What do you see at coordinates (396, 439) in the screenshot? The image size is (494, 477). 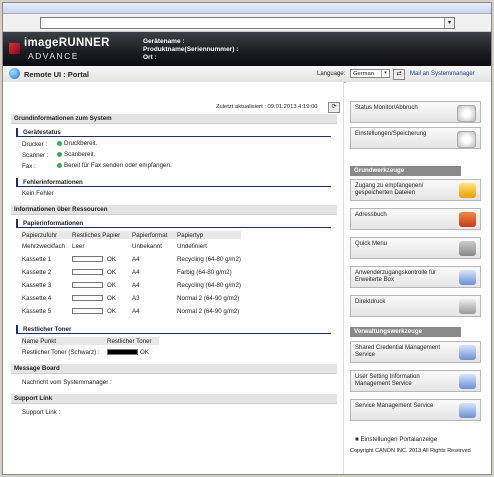 I see `portal-settings-link: ■ Einstellungen Portalanzeige` at bounding box center [396, 439].